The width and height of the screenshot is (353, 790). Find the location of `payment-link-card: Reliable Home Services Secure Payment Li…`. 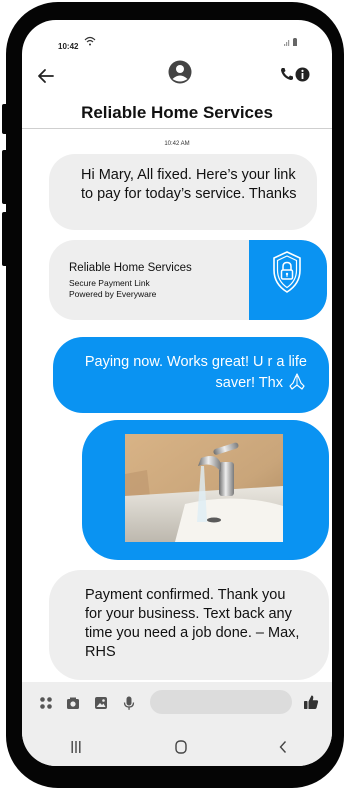

payment-link-card: Reliable Home Services Secure Payment Li… is located at coordinates (188, 280).